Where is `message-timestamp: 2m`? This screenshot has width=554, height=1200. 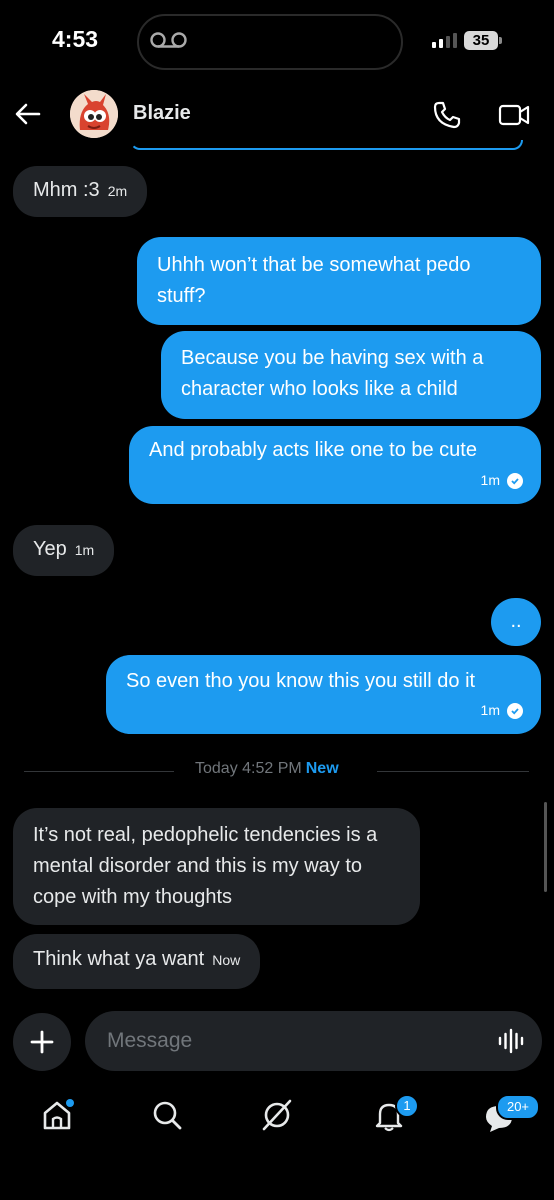 message-timestamp: 2m is located at coordinates (117, 191).